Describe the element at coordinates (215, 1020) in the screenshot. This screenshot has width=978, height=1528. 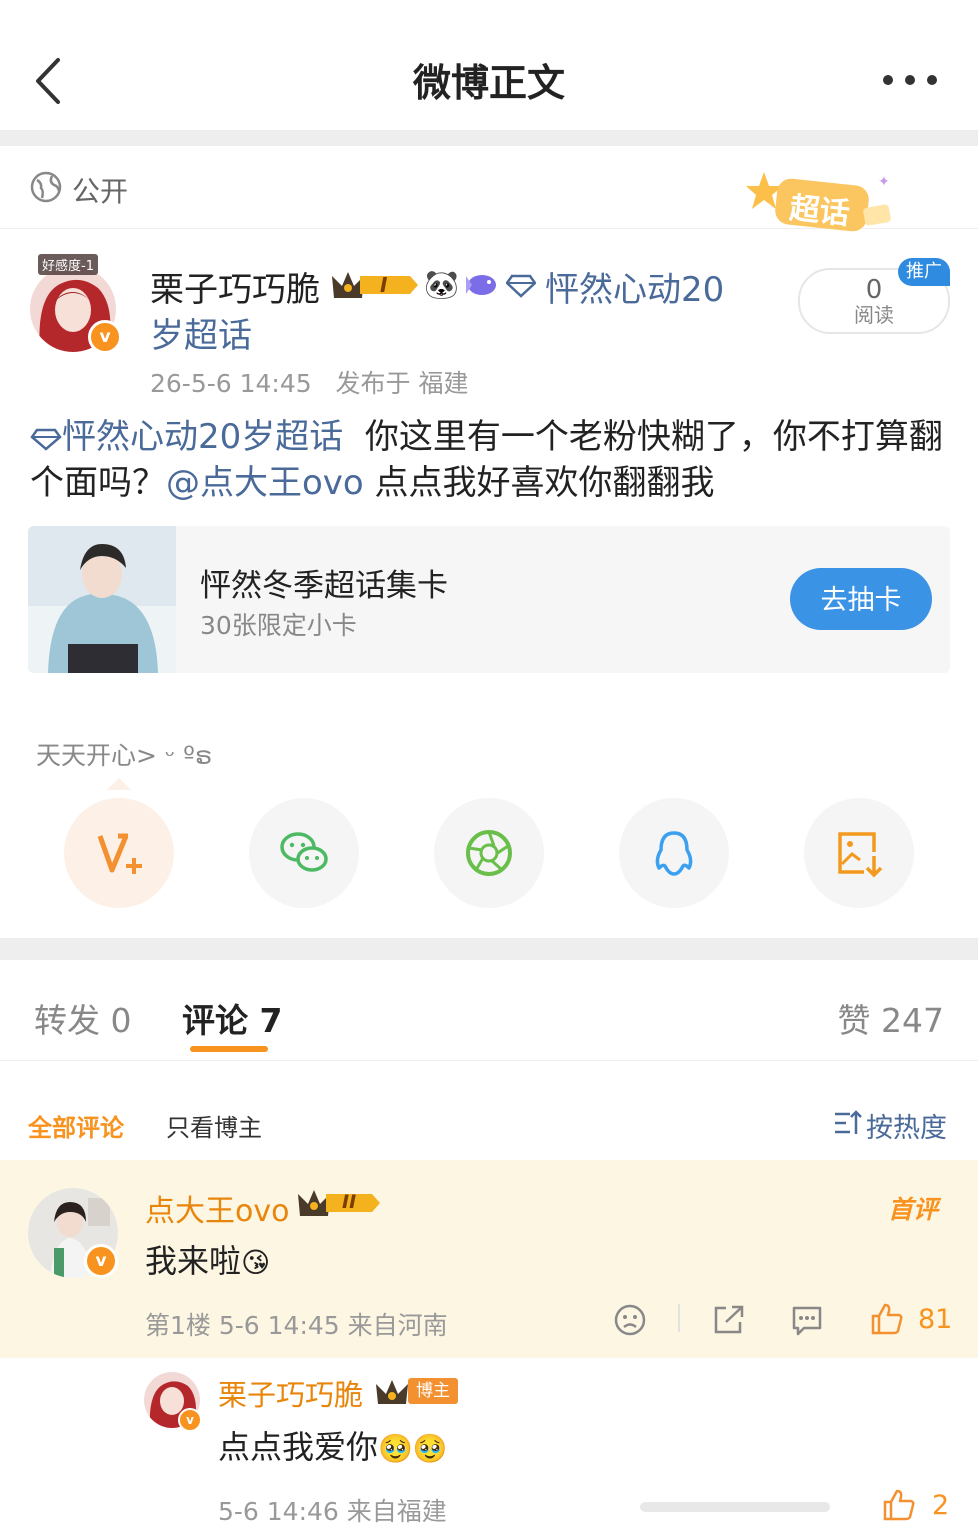
I see `tab-comments-label: 评论` at that location.